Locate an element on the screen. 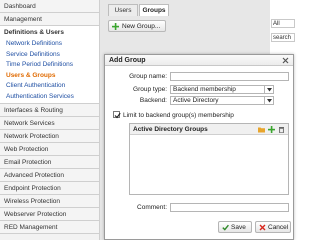  check-icon is located at coordinates (225, 227).